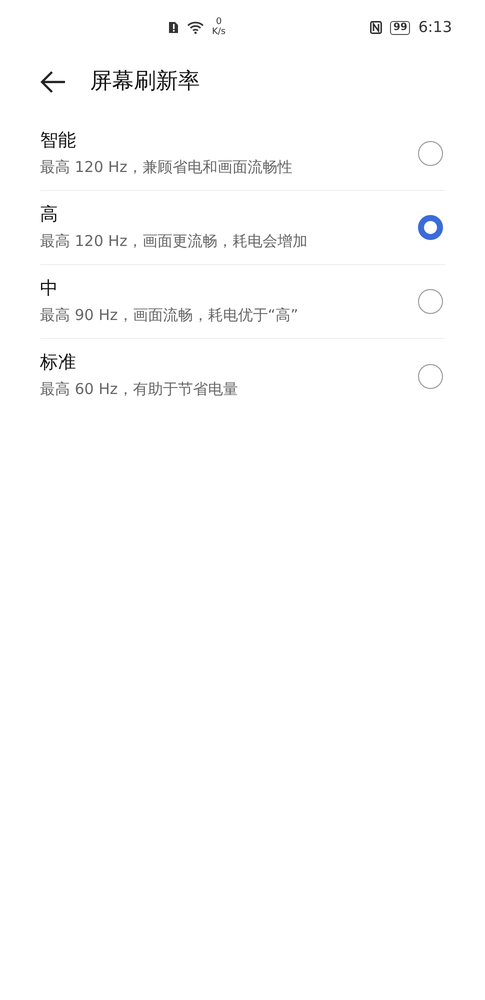 This screenshot has width=485, height=1000. What do you see at coordinates (400, 27) in the screenshot?
I see `battery-level: 99` at bounding box center [400, 27].